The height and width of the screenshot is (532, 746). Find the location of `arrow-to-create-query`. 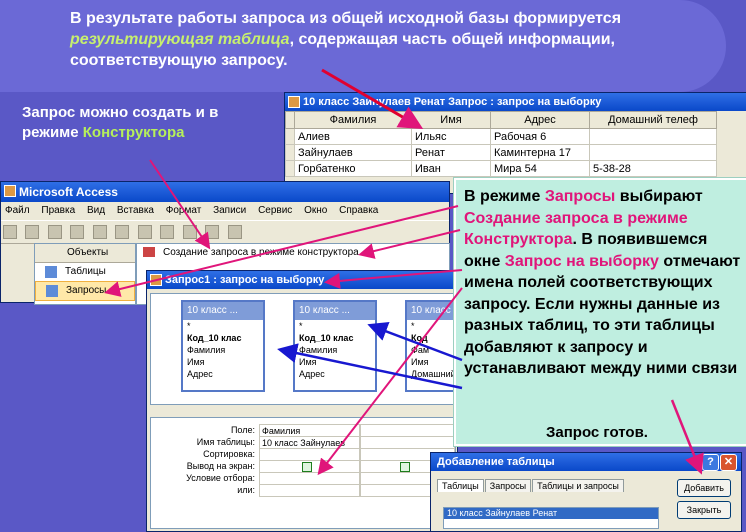

arrow-to-create-query is located at coordinates (180, 204).